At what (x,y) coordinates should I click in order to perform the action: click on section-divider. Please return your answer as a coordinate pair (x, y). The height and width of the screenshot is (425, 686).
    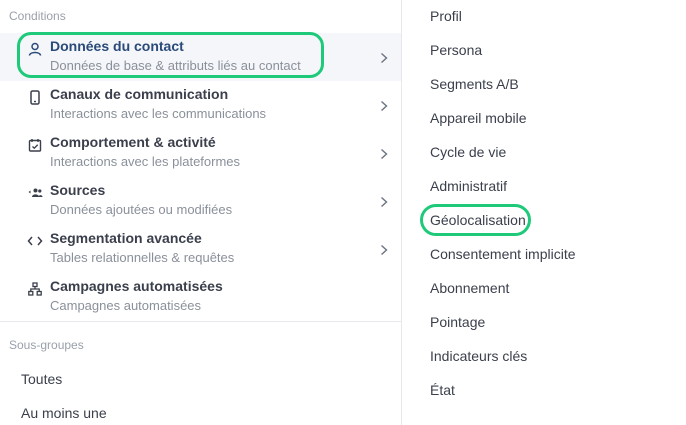
    Looking at the image, I should click on (200, 321).